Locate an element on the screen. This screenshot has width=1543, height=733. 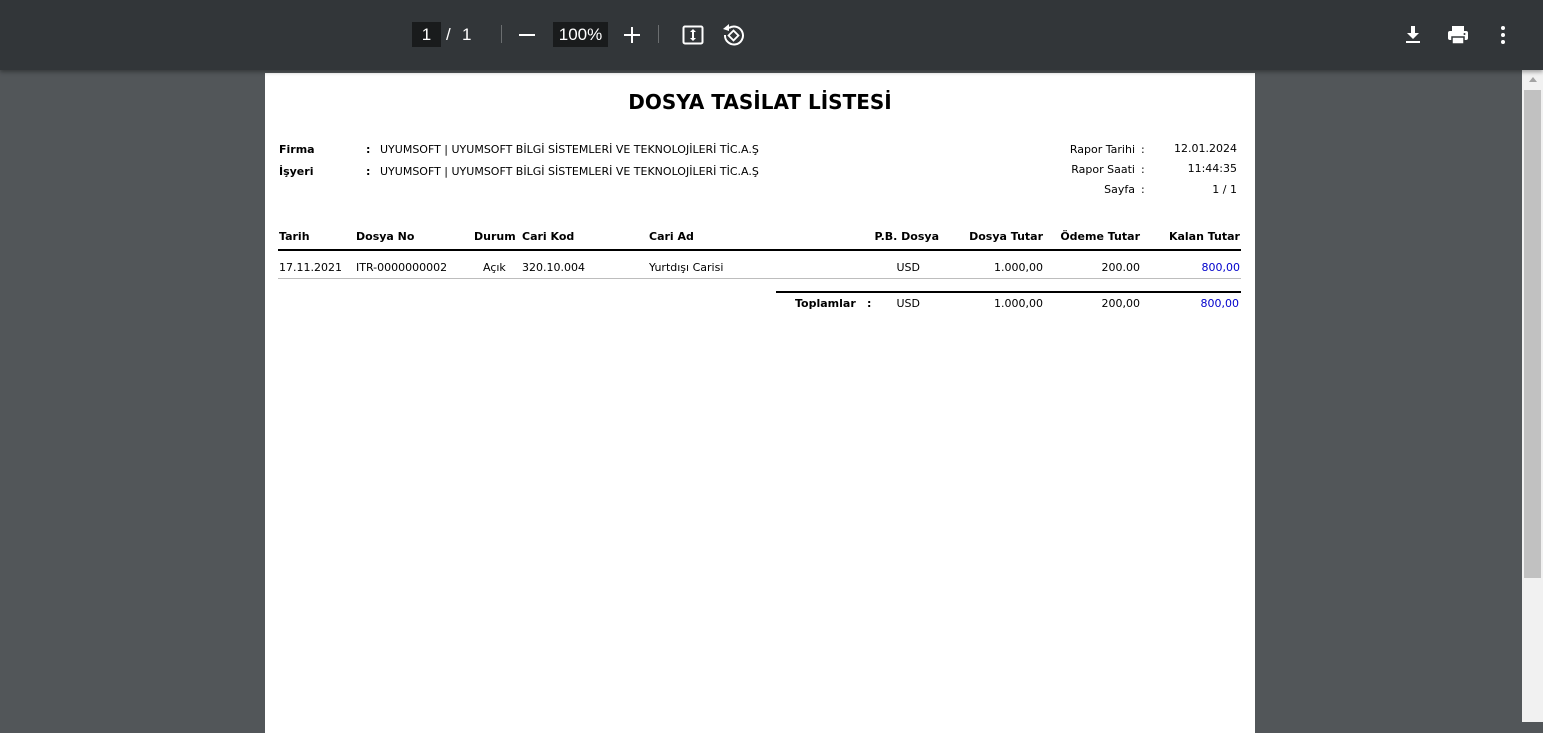
rotate-icon is located at coordinates (733, 35).